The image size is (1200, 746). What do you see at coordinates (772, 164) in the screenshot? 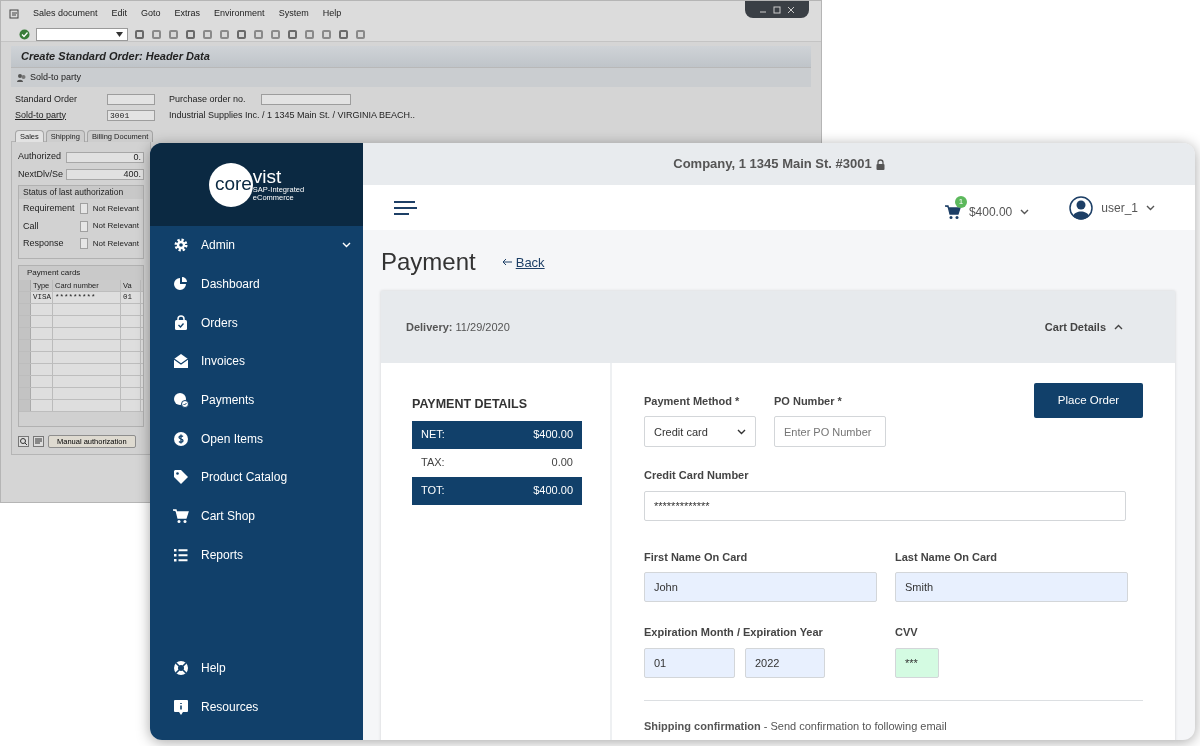
I see `company-address: Company, 1 1345 Main St. #3001` at bounding box center [772, 164].